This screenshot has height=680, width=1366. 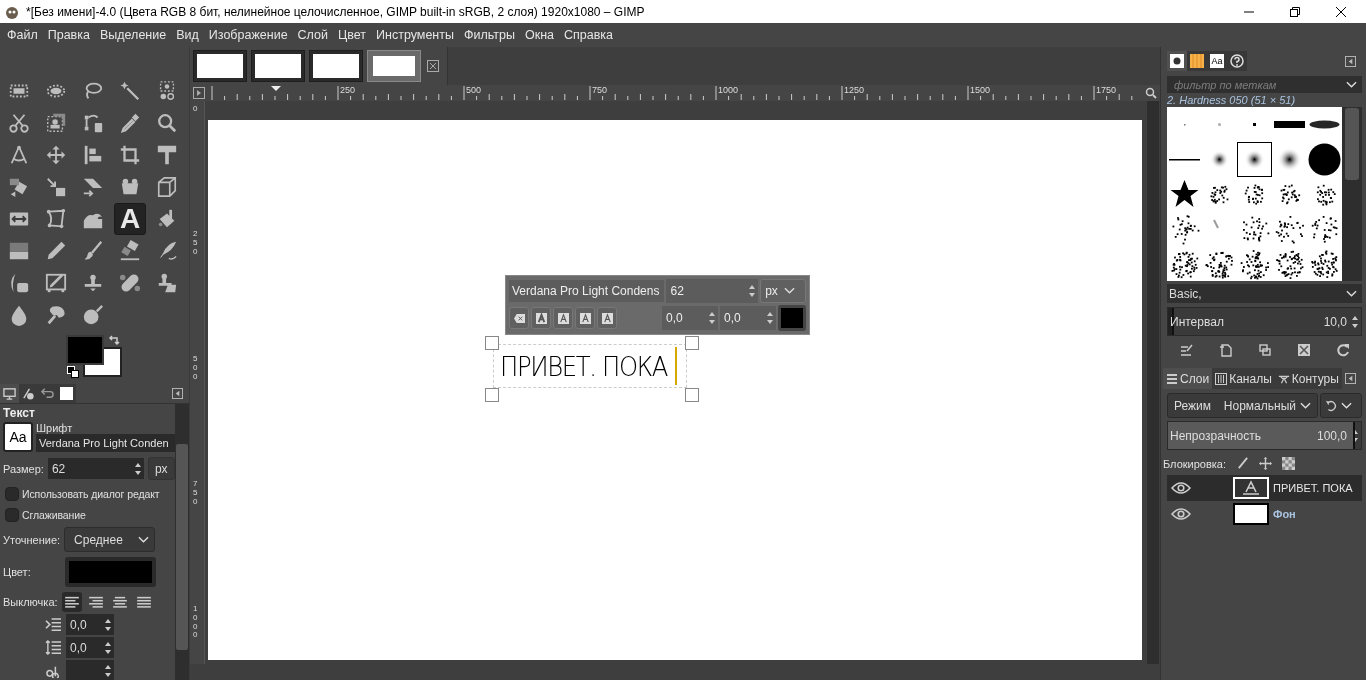 I want to click on dock-tab: Aa, so click(x=1217, y=61).